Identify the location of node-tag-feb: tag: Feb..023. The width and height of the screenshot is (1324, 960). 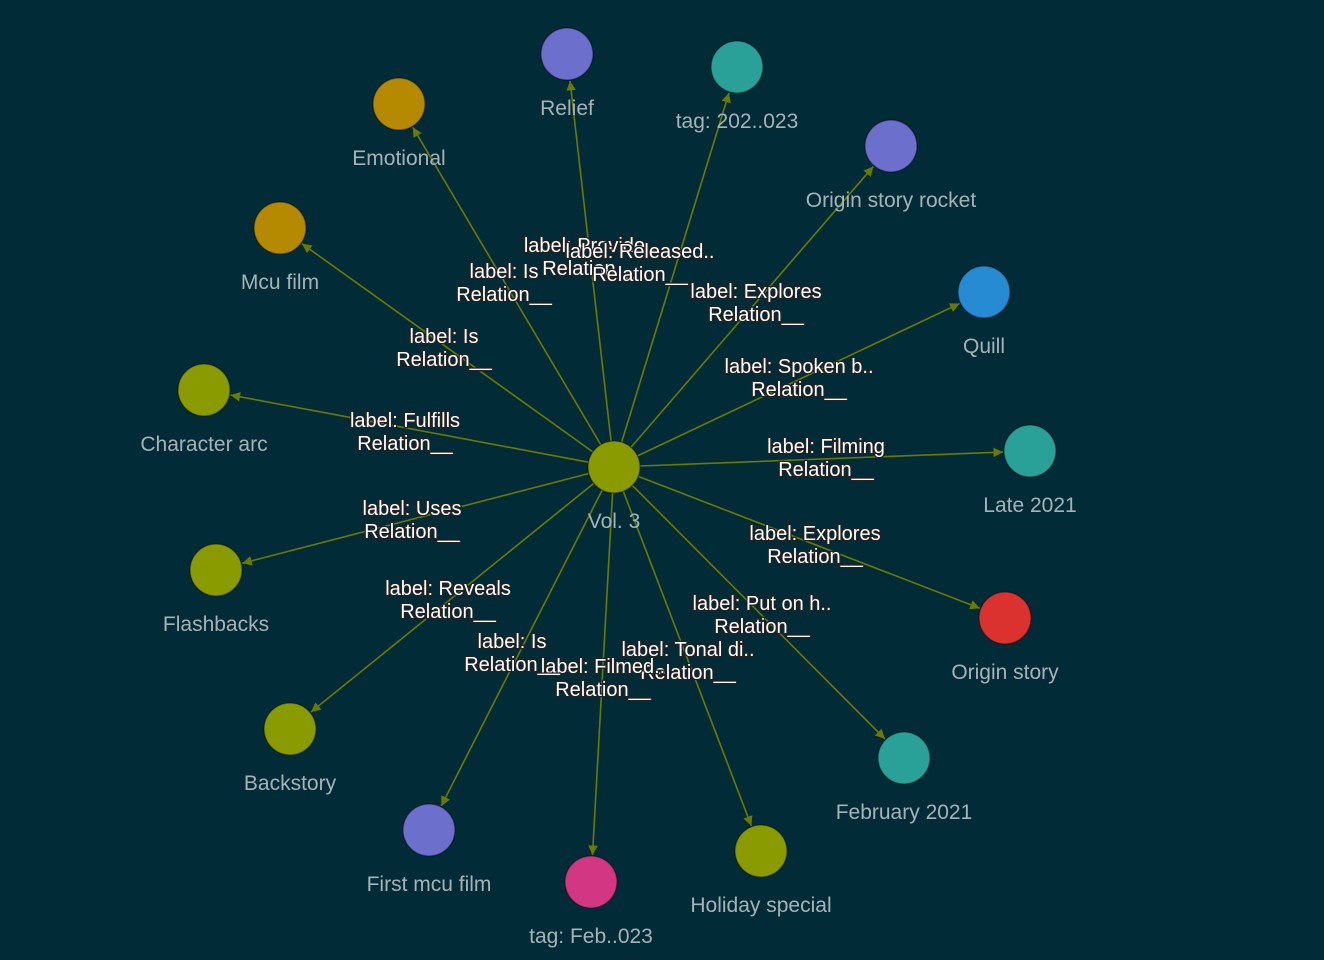
(591, 901).